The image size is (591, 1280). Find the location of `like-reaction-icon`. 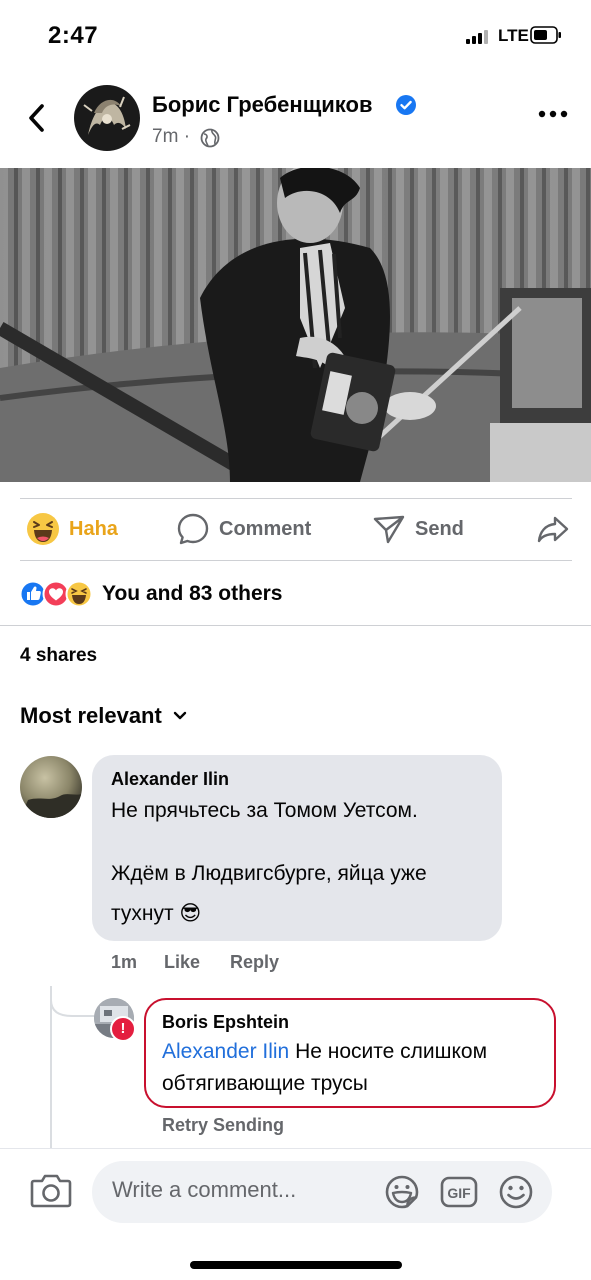

like-reaction-icon is located at coordinates (33, 594).